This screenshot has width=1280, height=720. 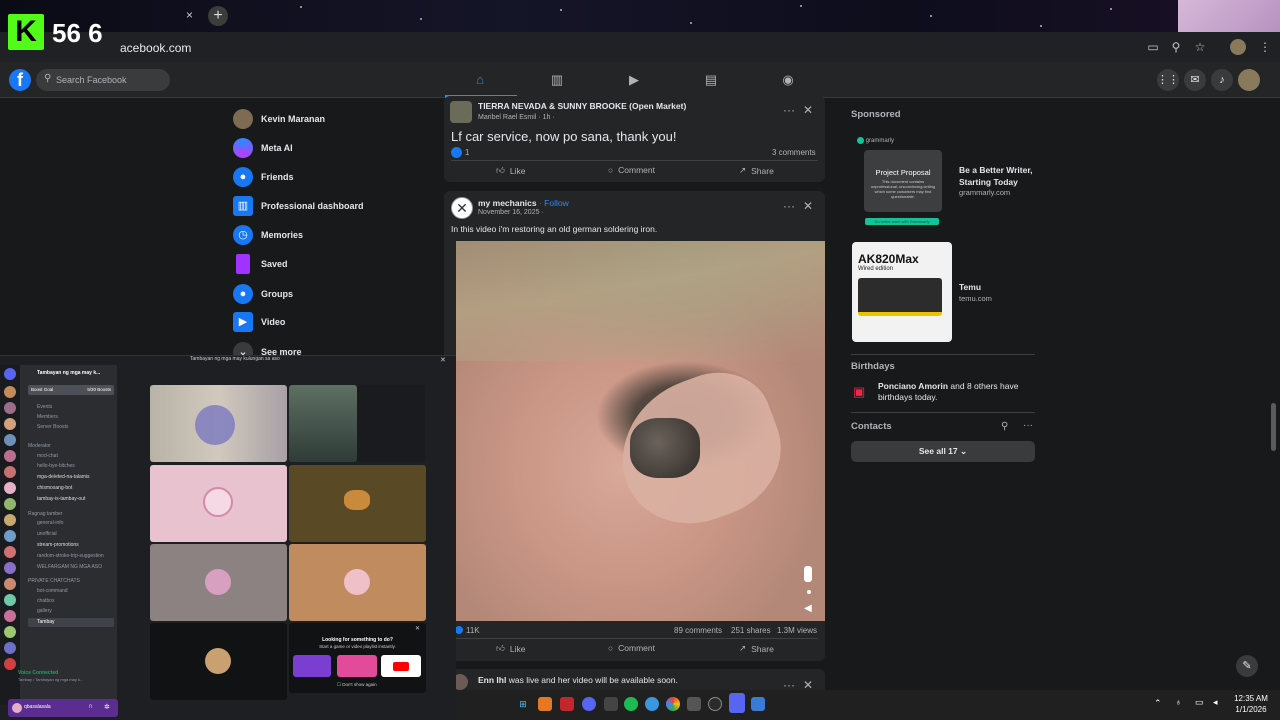 What do you see at coordinates (1158, 703) in the screenshot?
I see `tray-chevron-icon: ⌃` at bounding box center [1158, 703].